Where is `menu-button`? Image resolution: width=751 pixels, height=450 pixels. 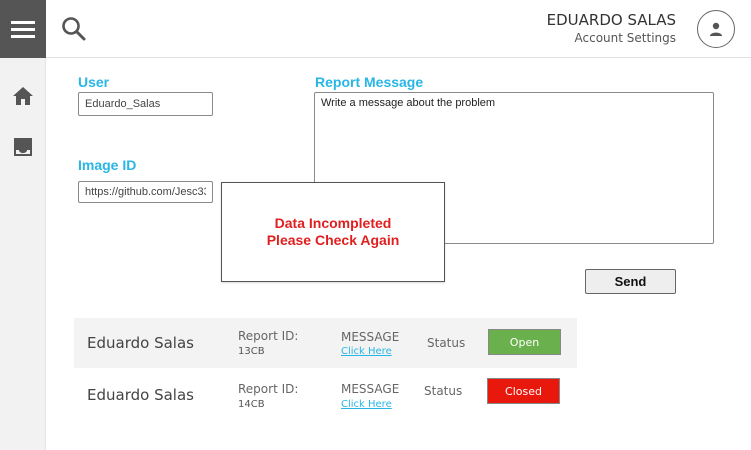 menu-button is located at coordinates (23, 29).